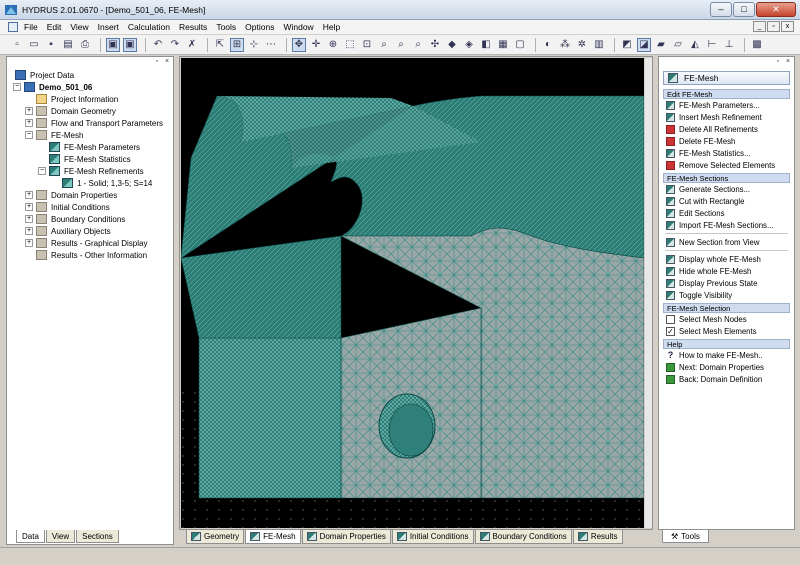 The width and height of the screenshot is (800, 565). What do you see at coordinates (712, 45) in the screenshot?
I see `scale-icon: ⊢` at bounding box center [712, 45].